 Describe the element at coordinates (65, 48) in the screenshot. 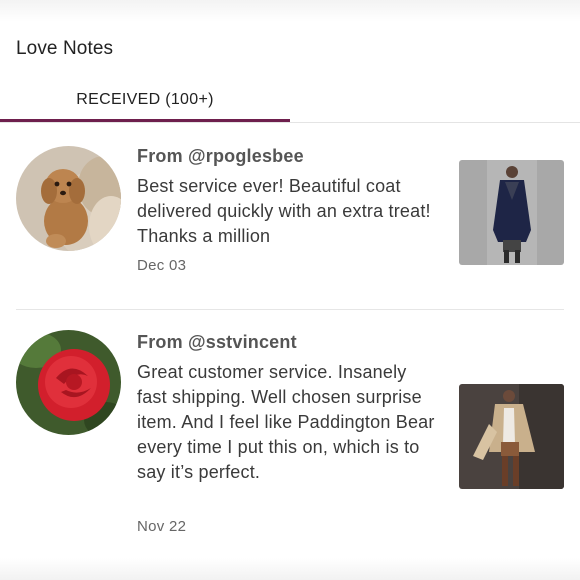

I see `page-title: Love Notes` at that location.